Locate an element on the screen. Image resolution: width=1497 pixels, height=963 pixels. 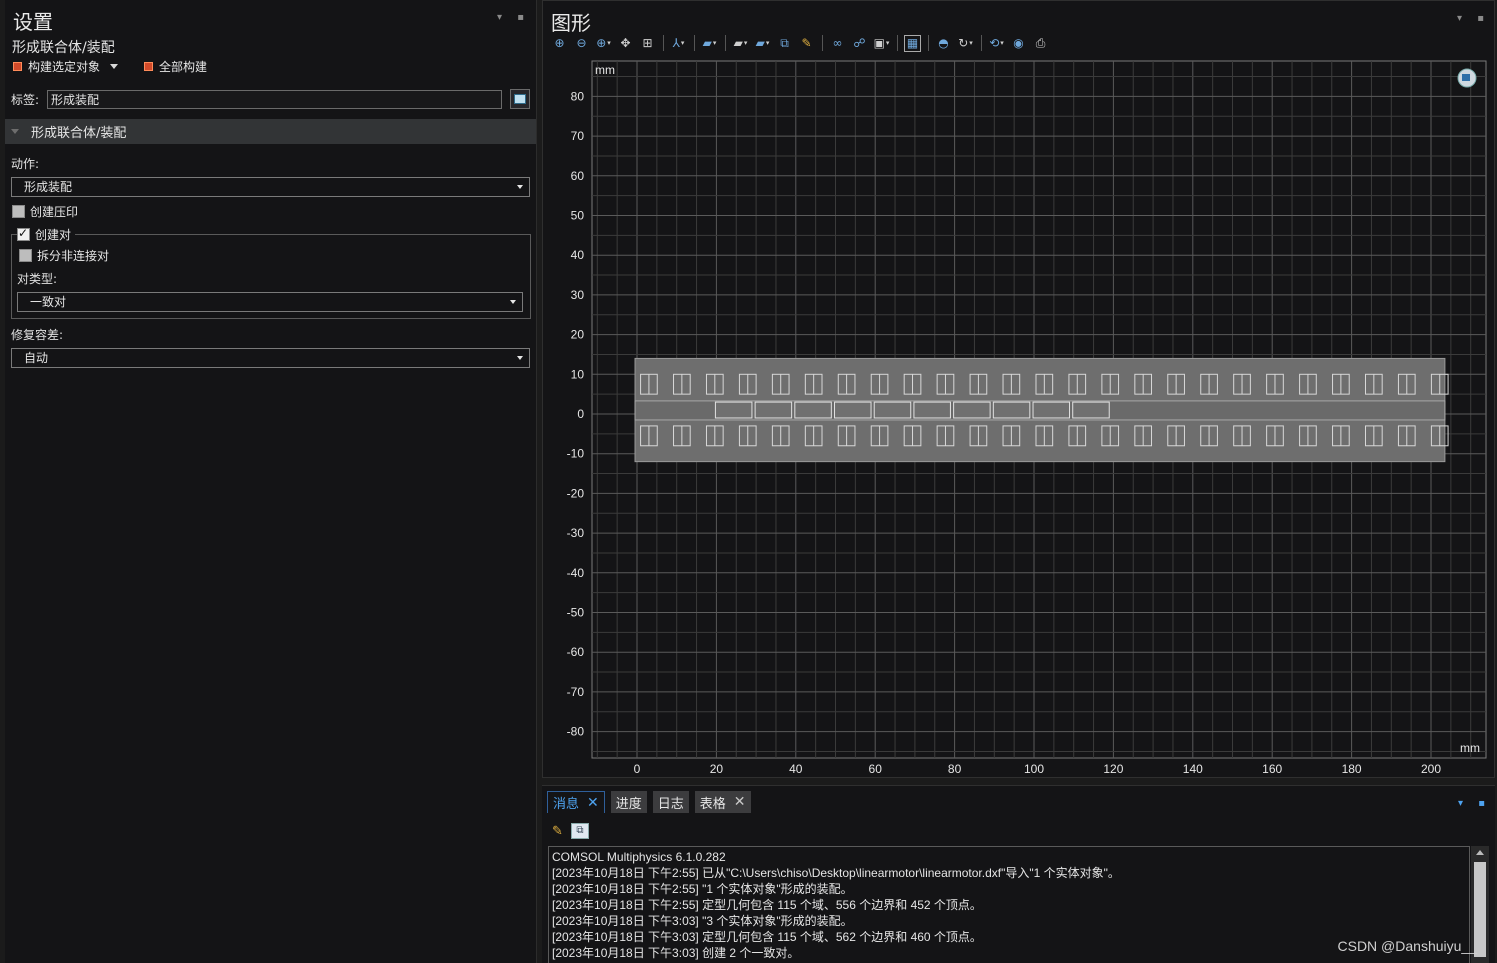
x-tick-label: 140 is located at coordinates (1193, 769).